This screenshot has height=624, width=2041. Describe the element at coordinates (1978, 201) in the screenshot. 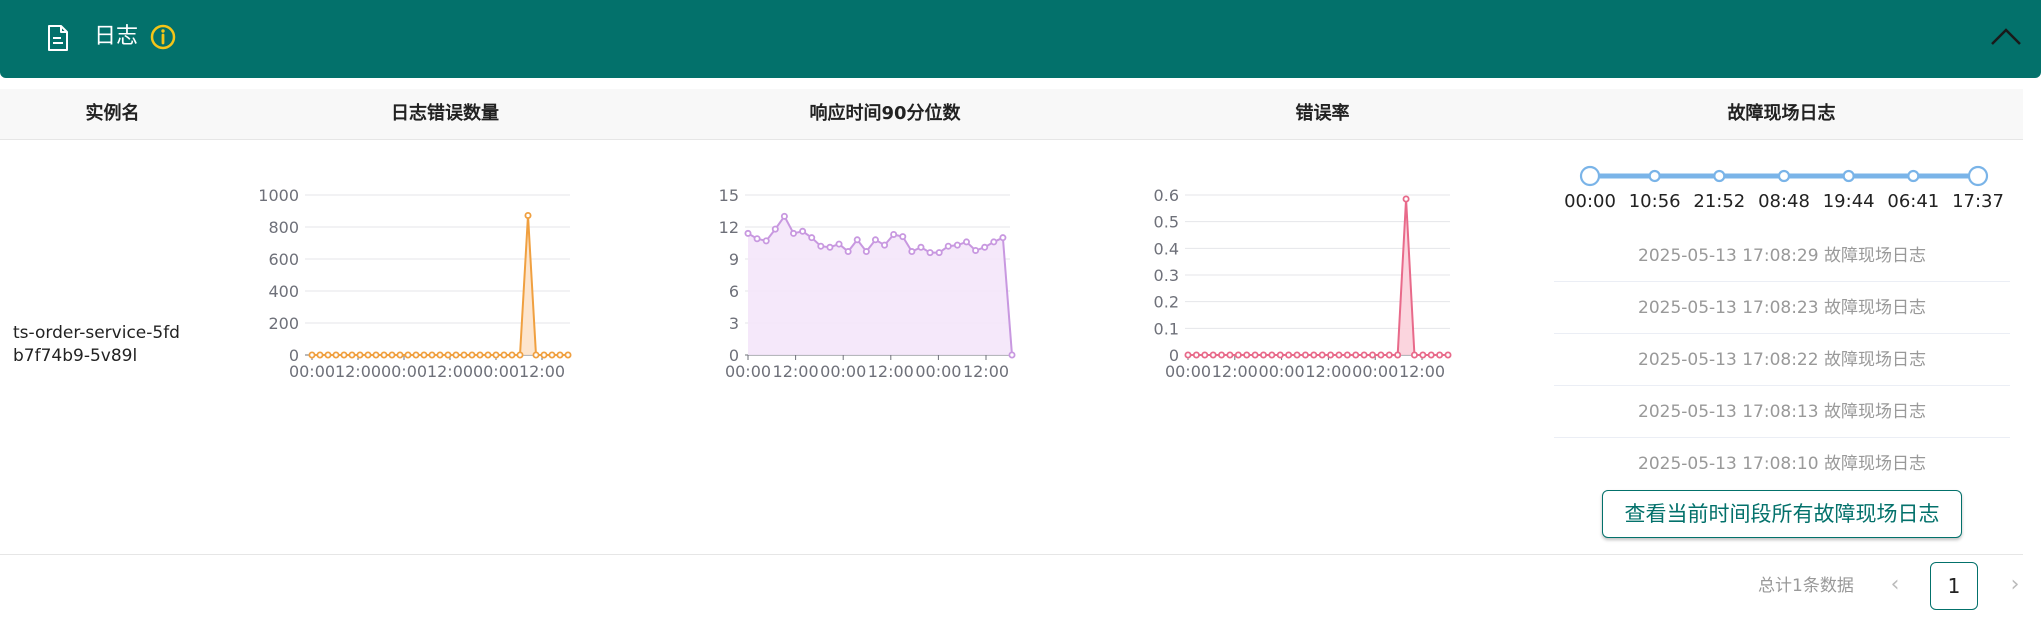

I see `slider-label: 17:37` at that location.